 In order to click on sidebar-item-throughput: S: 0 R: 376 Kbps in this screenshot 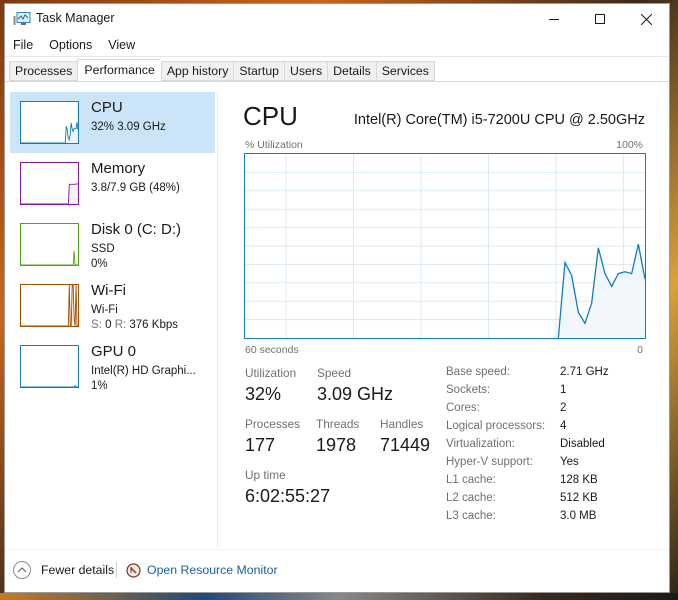, I will do `click(134, 325)`.